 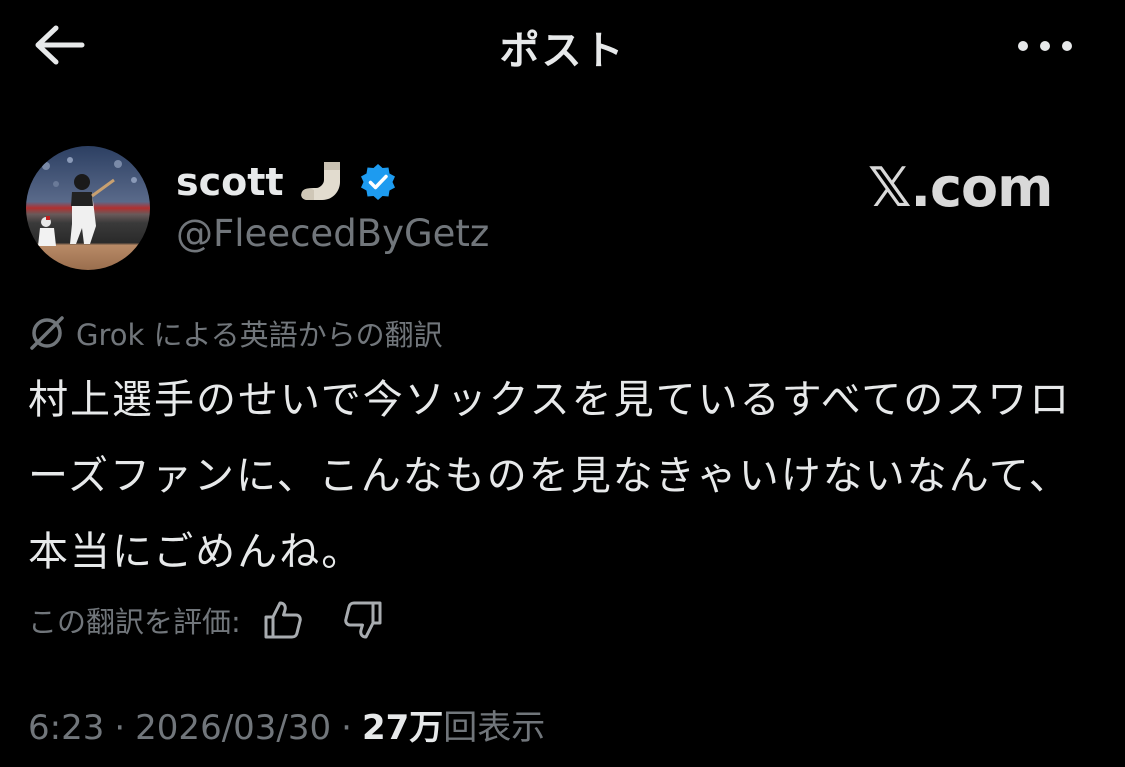 I want to click on thumbs-up-button, so click(x=283, y=620).